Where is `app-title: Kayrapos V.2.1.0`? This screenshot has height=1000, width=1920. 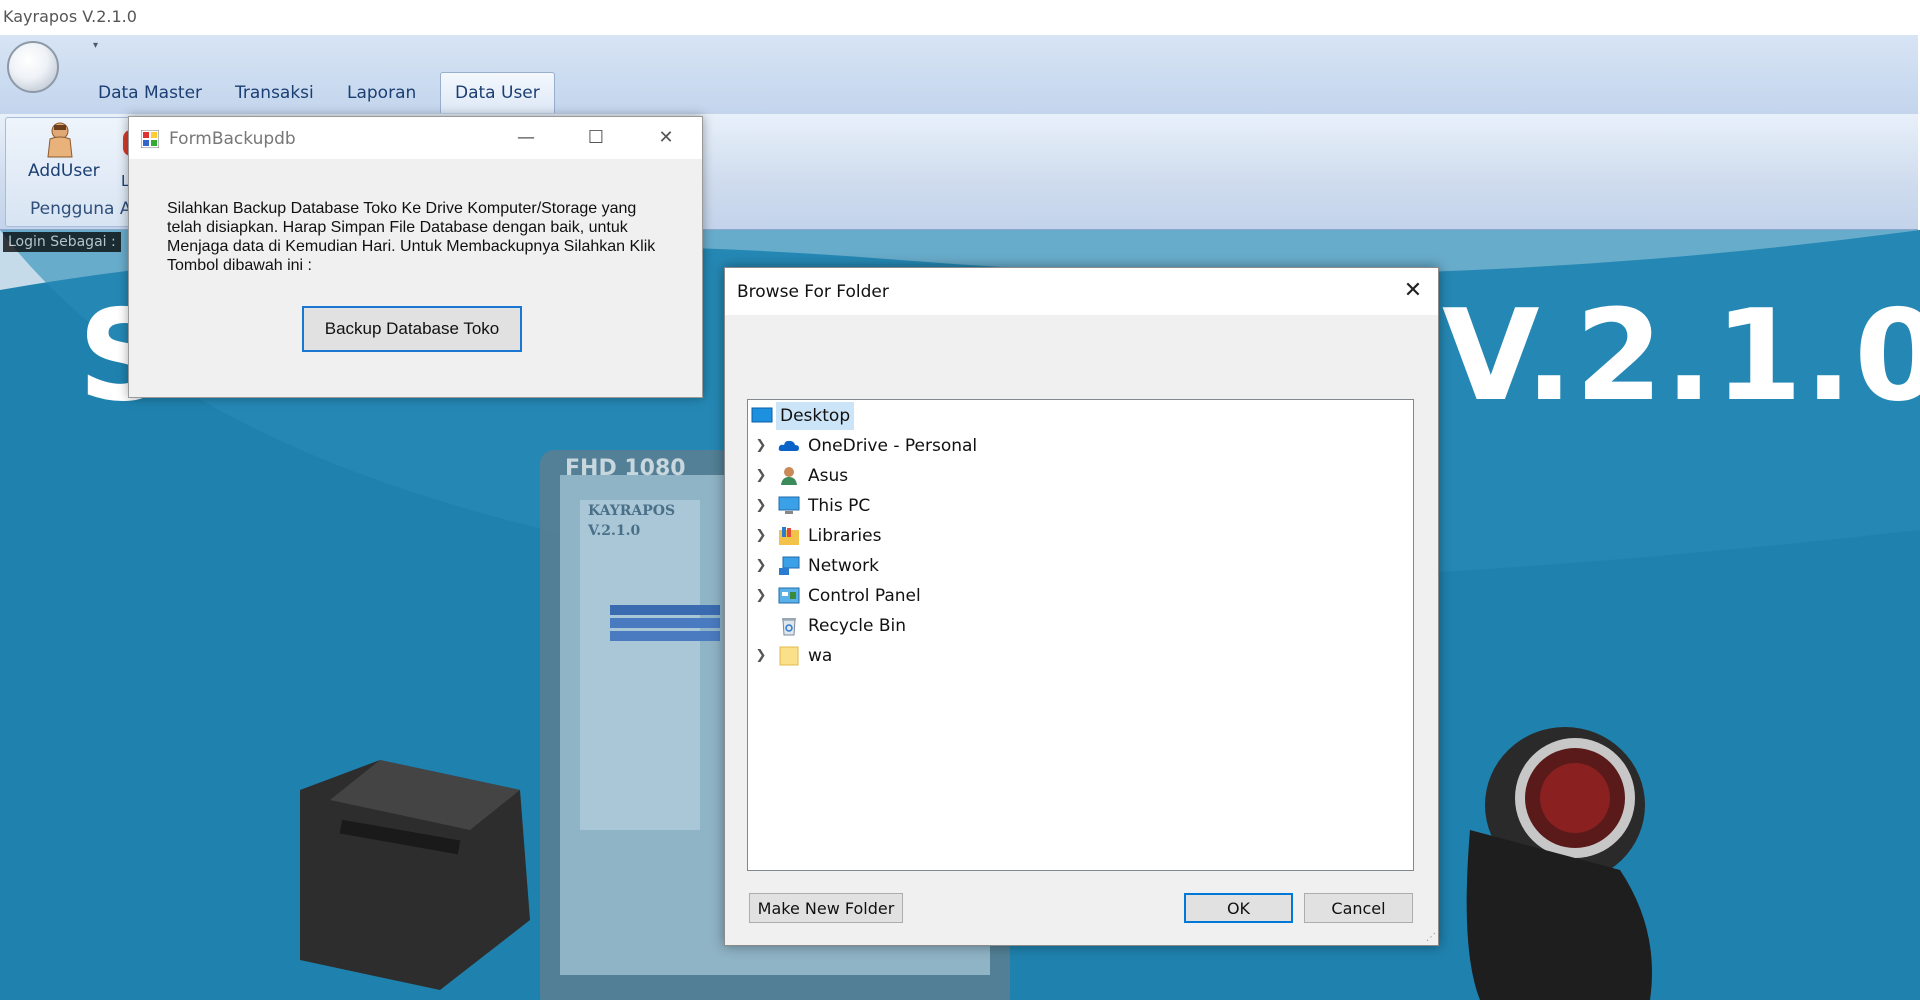 app-title: Kayrapos V.2.1.0 is located at coordinates (70, 16).